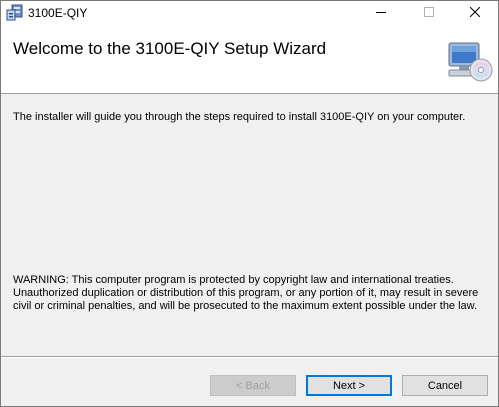 The width and height of the screenshot is (499, 407). I want to click on installer-app-icon, so click(14, 12).